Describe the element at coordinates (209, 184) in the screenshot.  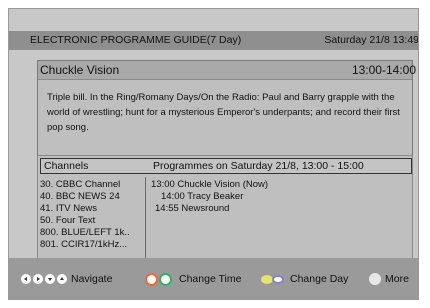
I see `programme-item: 13:00 Chuckle Vision (Now)` at that location.